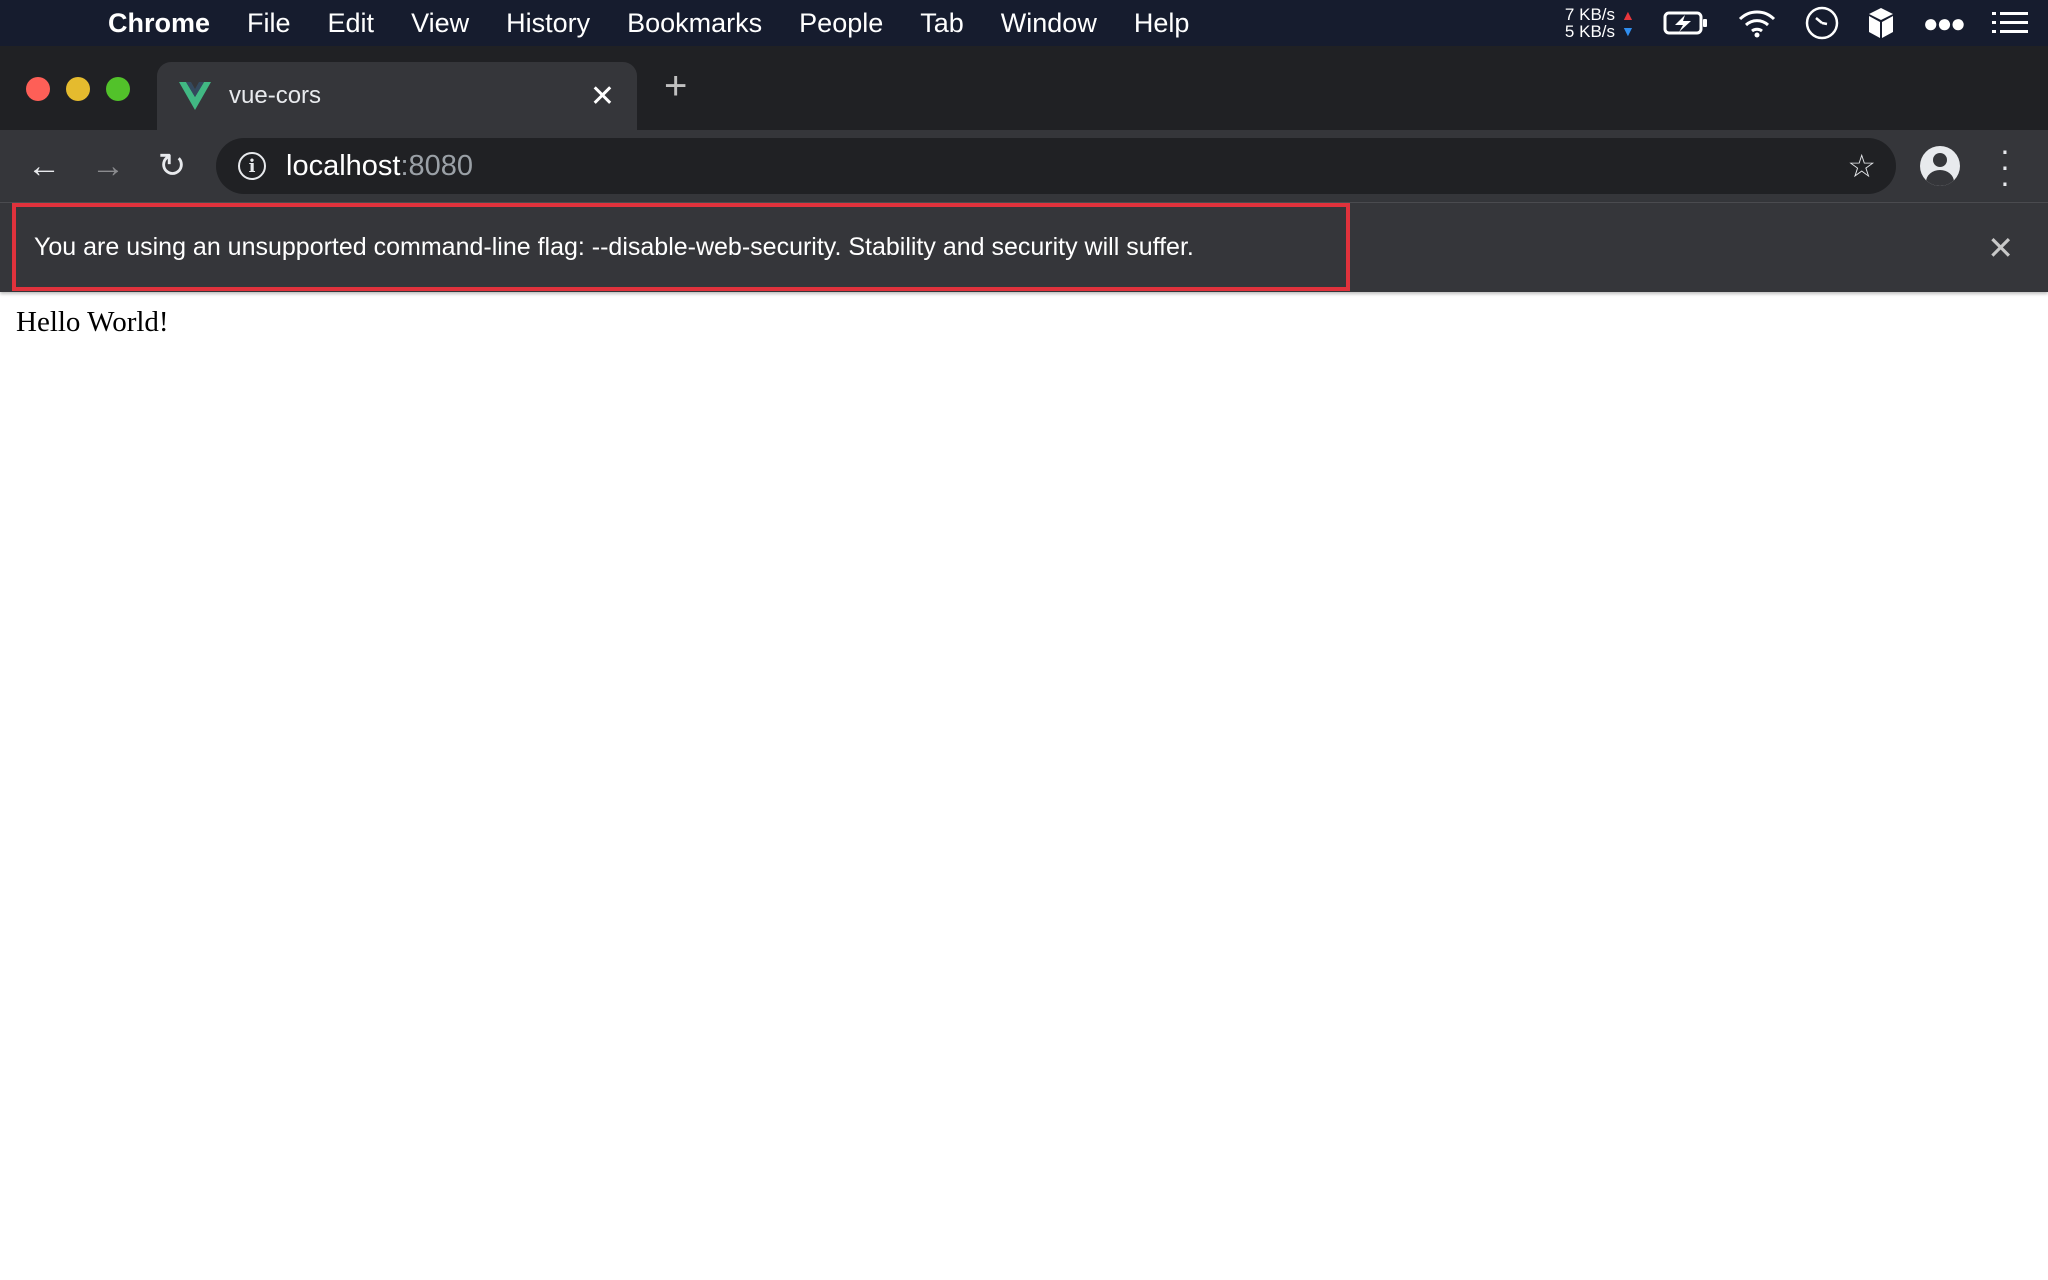 Image resolution: width=2048 pixels, height=1280 pixels. Describe the element at coordinates (159, 23) in the screenshot. I see `menu-app-chrome: Chrome` at that location.